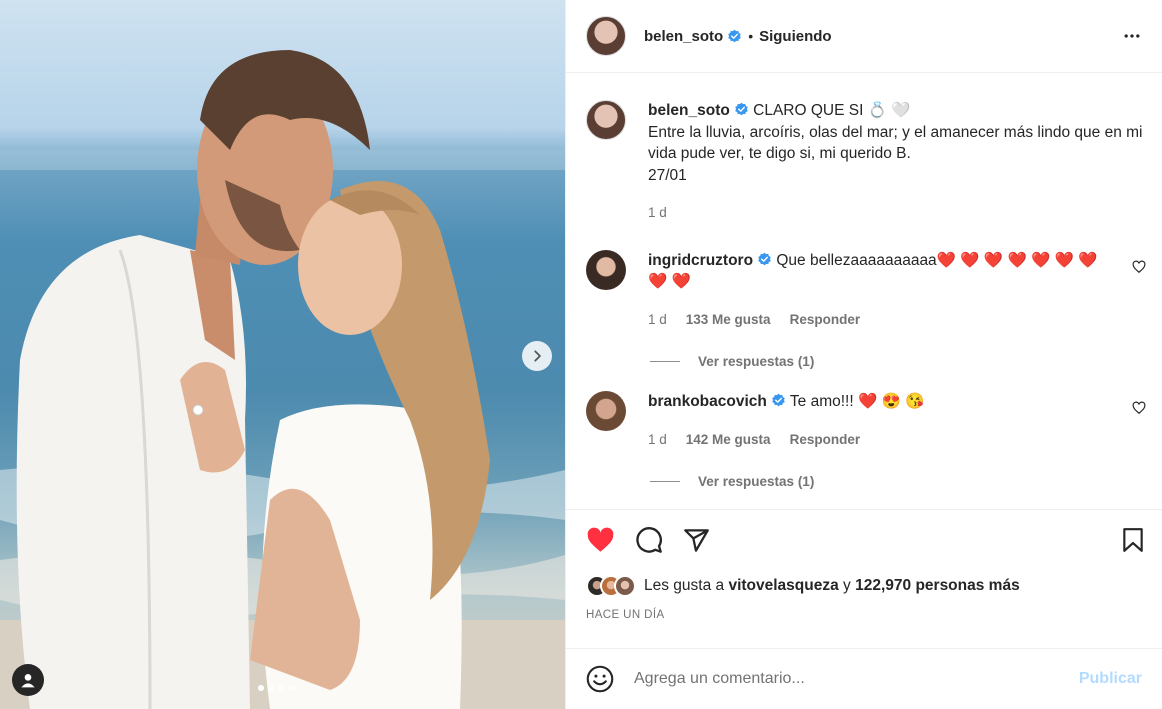  What do you see at coordinates (700, 260) in the screenshot?
I see `commenter-username: ingridcruztoro` at bounding box center [700, 260].